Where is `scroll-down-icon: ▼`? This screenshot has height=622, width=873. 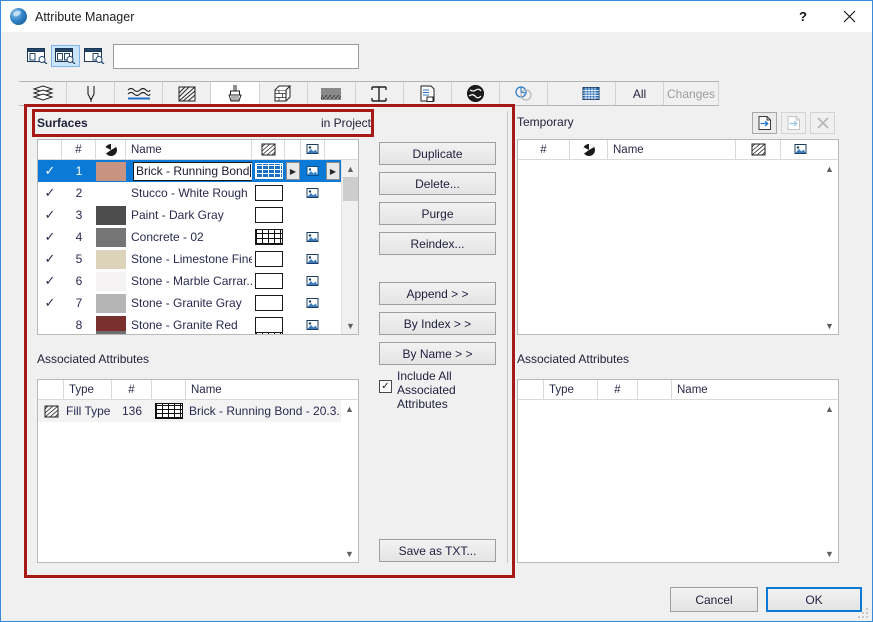 scroll-down-icon: ▼ is located at coordinates (350, 325).